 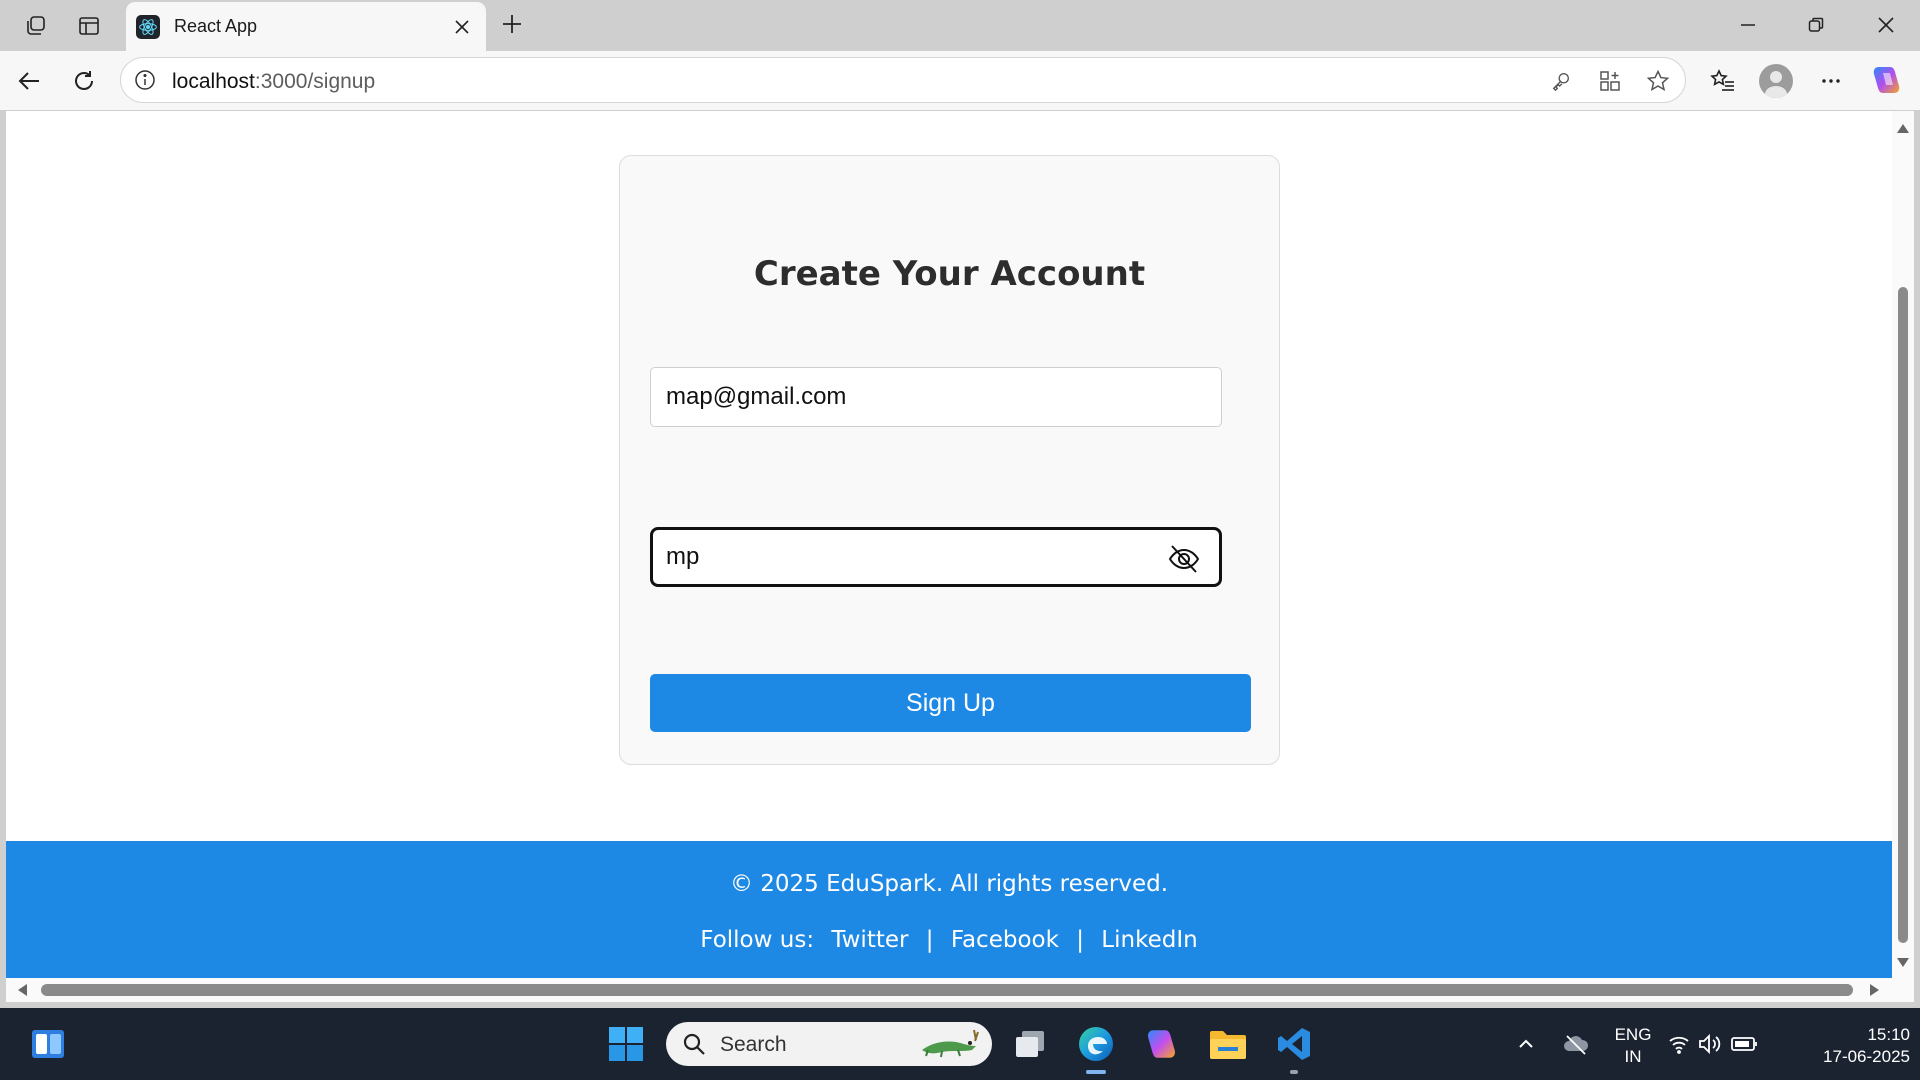 What do you see at coordinates (48, 1044) in the screenshot?
I see `widgets-icon` at bounding box center [48, 1044].